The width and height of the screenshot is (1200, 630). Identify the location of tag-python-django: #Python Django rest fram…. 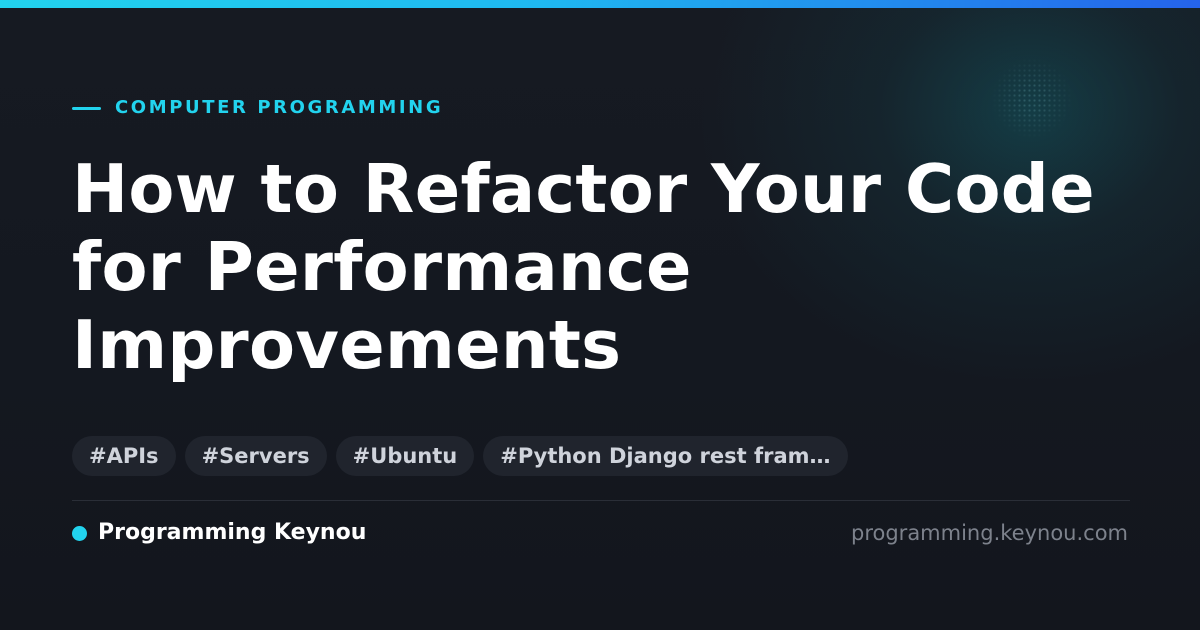
(665, 456).